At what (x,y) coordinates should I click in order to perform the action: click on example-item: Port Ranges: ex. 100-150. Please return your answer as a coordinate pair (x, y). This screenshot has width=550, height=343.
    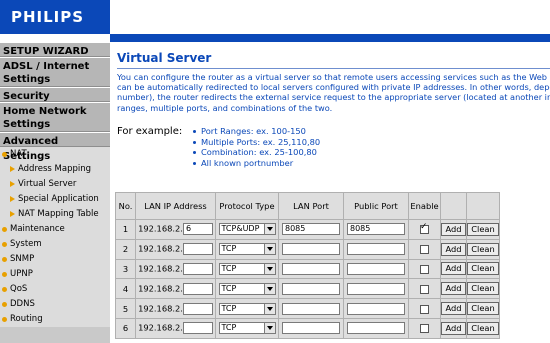
    Looking at the image, I should click on (256, 131).